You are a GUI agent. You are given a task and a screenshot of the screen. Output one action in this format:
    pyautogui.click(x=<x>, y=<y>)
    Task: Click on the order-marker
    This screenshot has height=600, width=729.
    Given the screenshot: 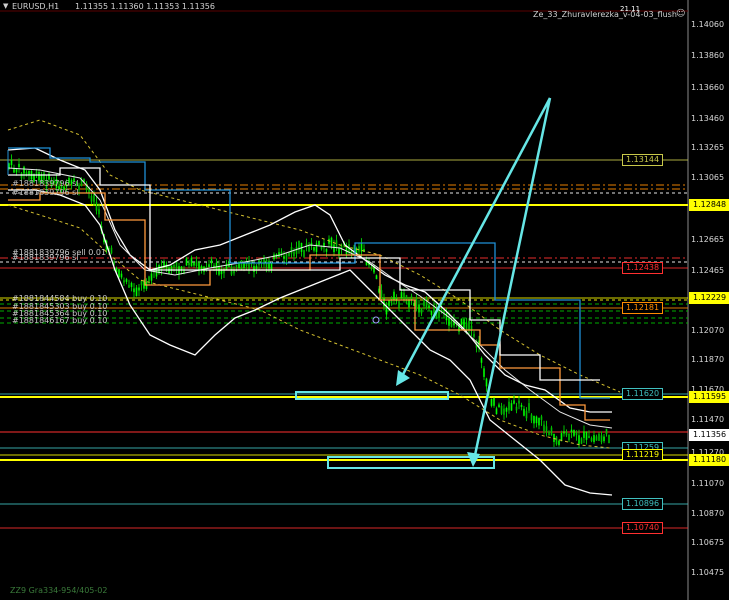 What is the action you would take?
    pyautogui.click(x=376, y=320)
    